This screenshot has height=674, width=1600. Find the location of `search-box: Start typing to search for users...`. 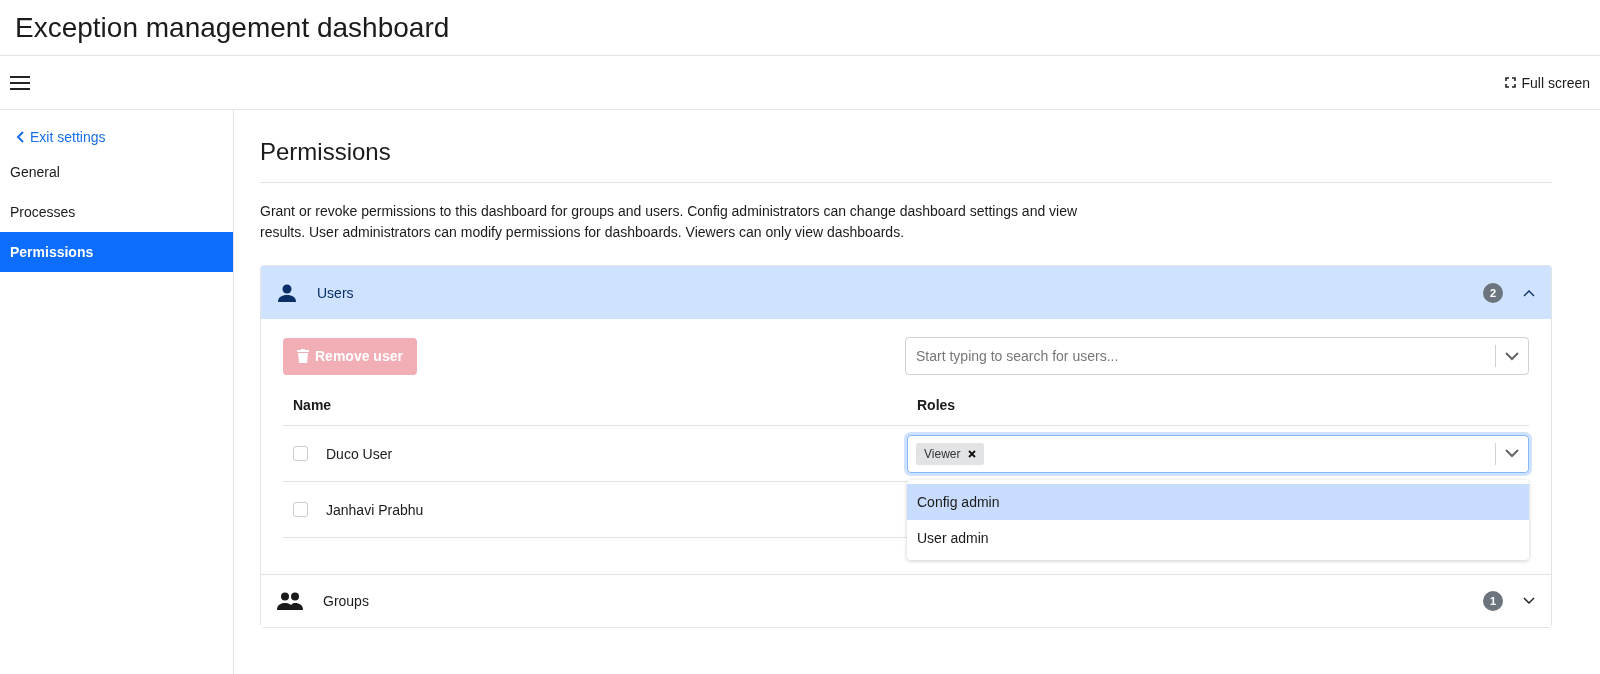

search-box: Start typing to search for users... is located at coordinates (1217, 356).